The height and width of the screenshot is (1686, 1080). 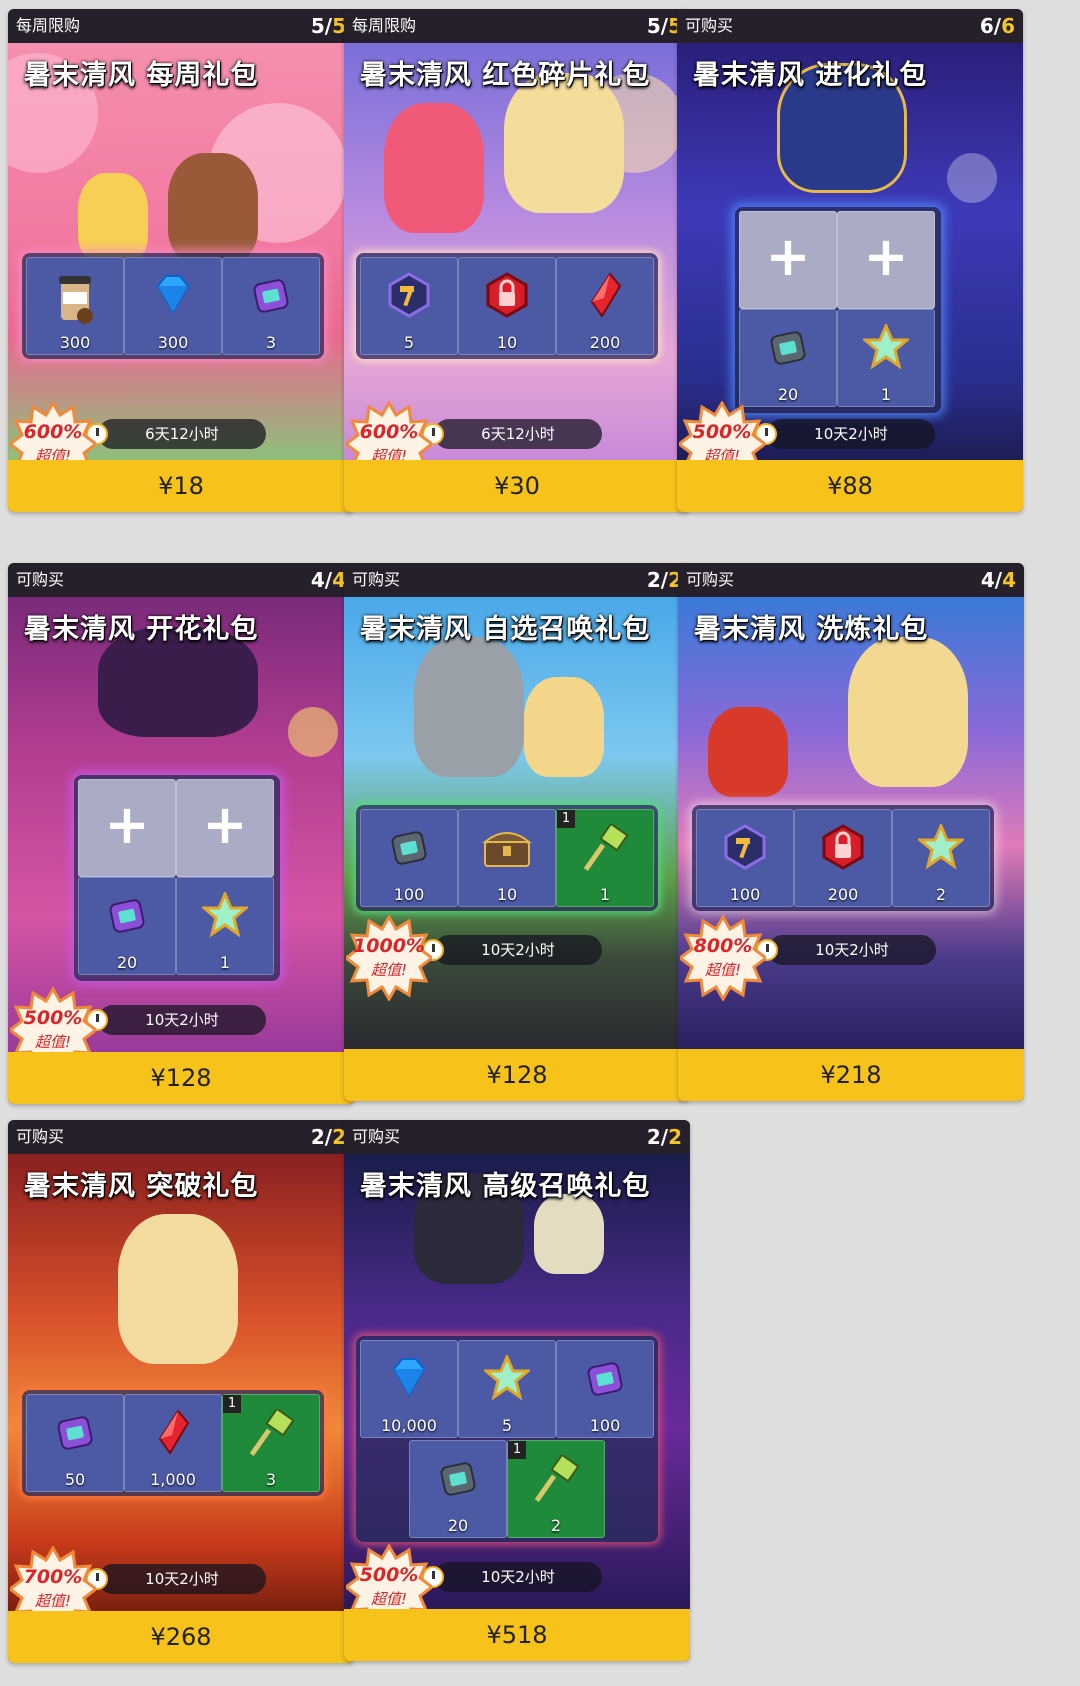 I want to click on reward-items: 100 200 2, so click(x=843, y=858).